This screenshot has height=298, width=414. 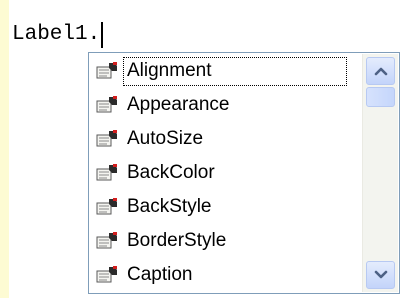 I want to click on list-item: Appearance, so click(x=225, y=105).